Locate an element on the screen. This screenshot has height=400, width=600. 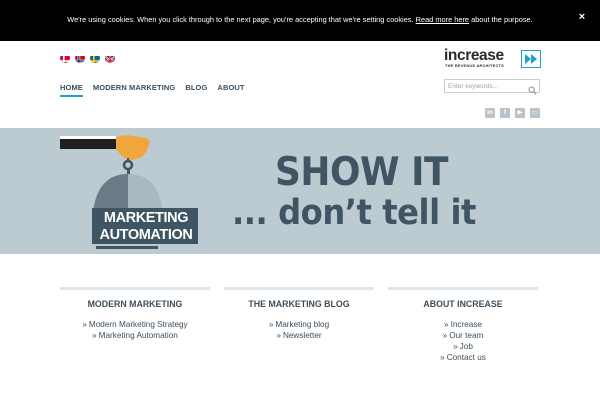
language-selector is located at coordinates (87, 58).